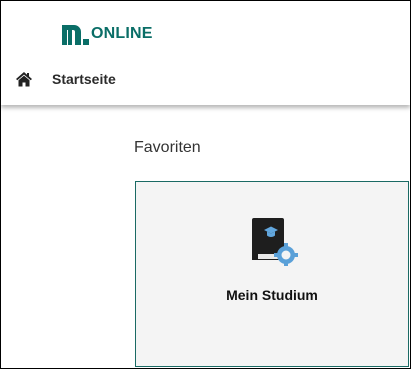 The image size is (411, 369). What do you see at coordinates (84, 79) in the screenshot?
I see `nav-home-label: Startseite` at bounding box center [84, 79].